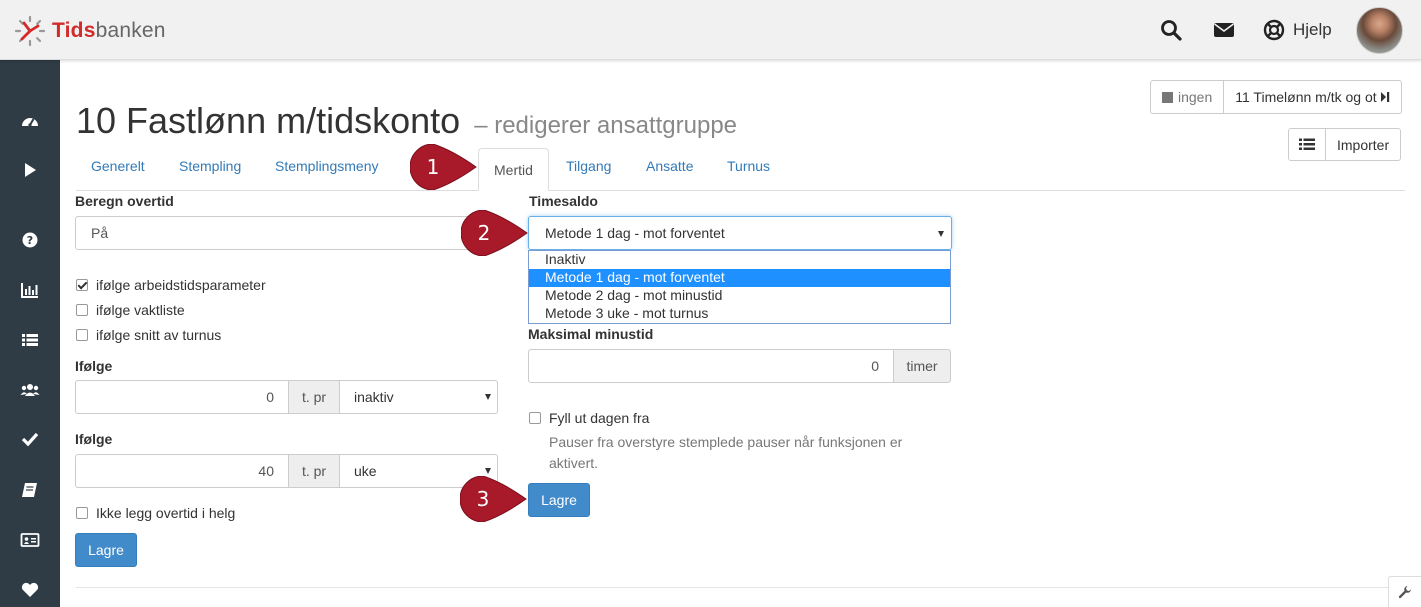 This screenshot has width=1421, height=607. What do you see at coordinates (483, 499) in the screenshot?
I see `callout-number-3: 3` at bounding box center [483, 499].